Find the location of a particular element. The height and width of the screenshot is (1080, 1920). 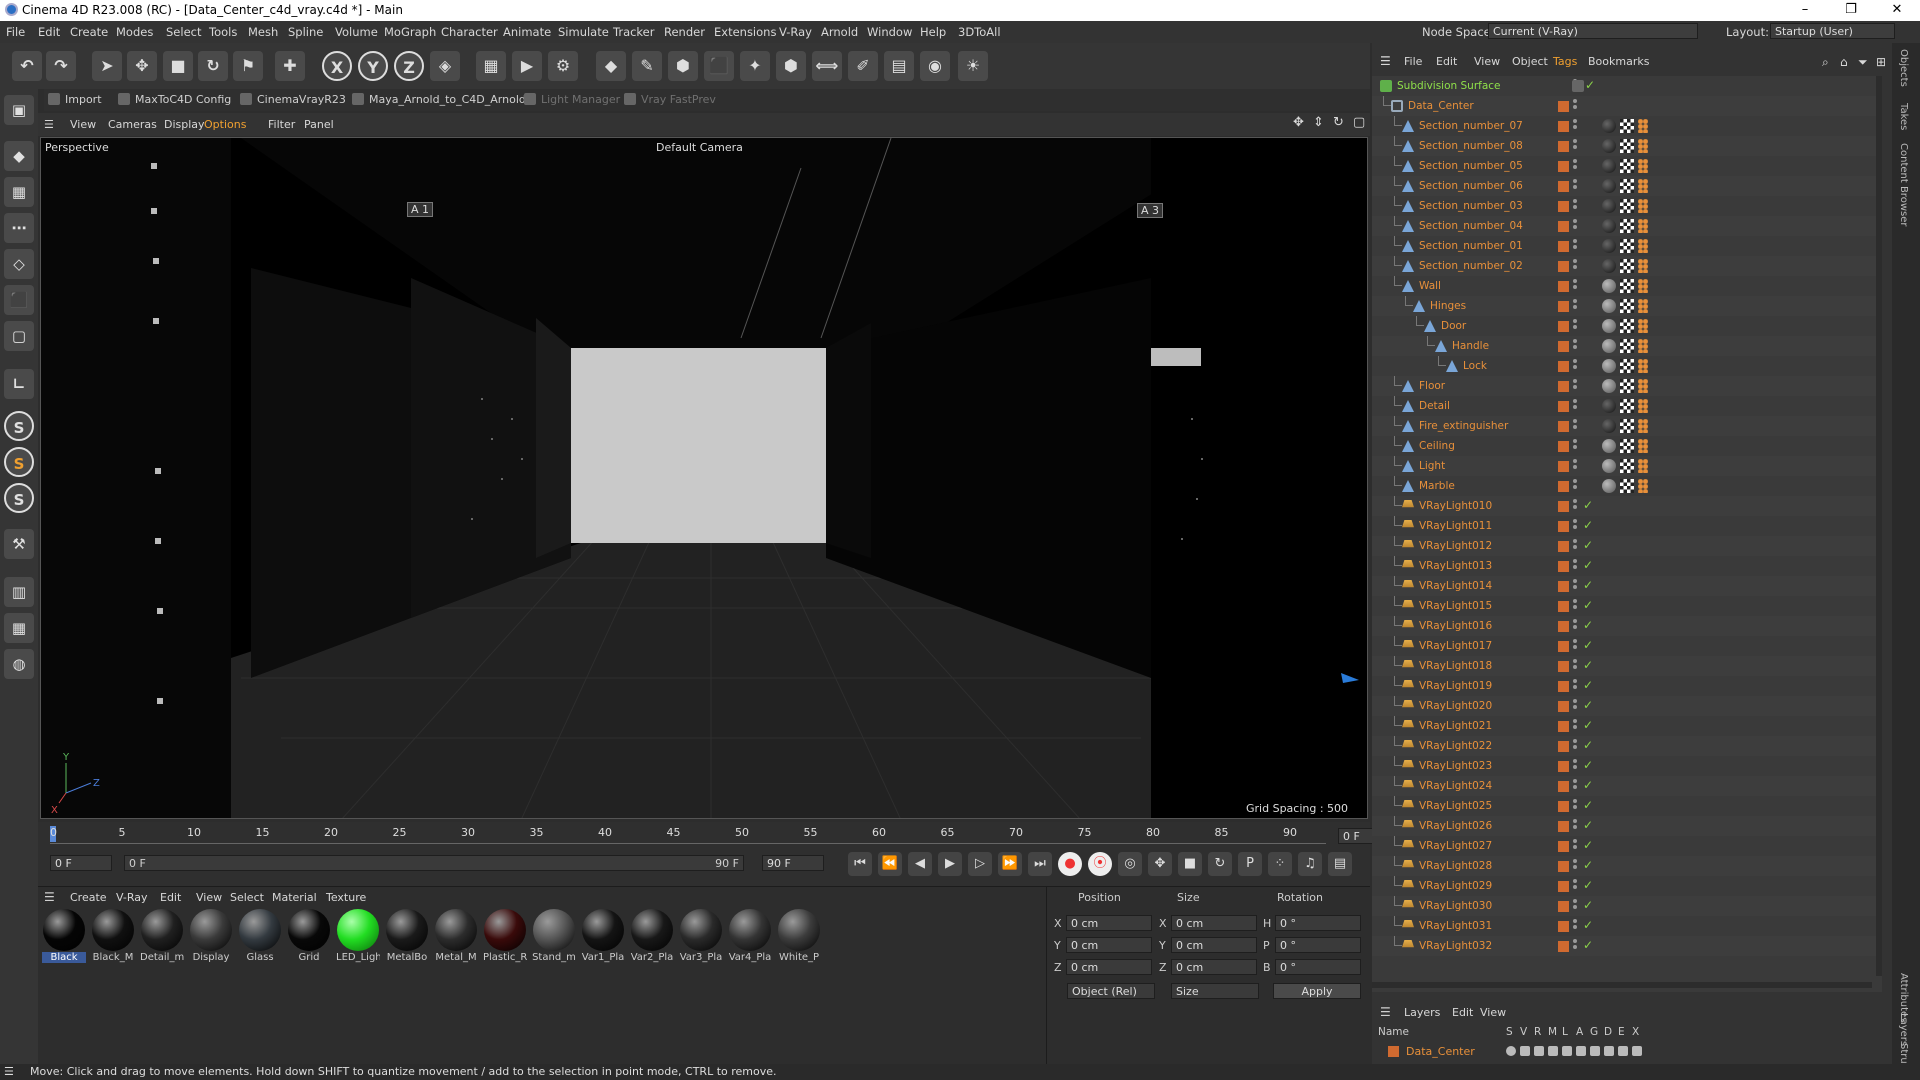

viewport-menu-panel: Panel is located at coordinates (319, 124).